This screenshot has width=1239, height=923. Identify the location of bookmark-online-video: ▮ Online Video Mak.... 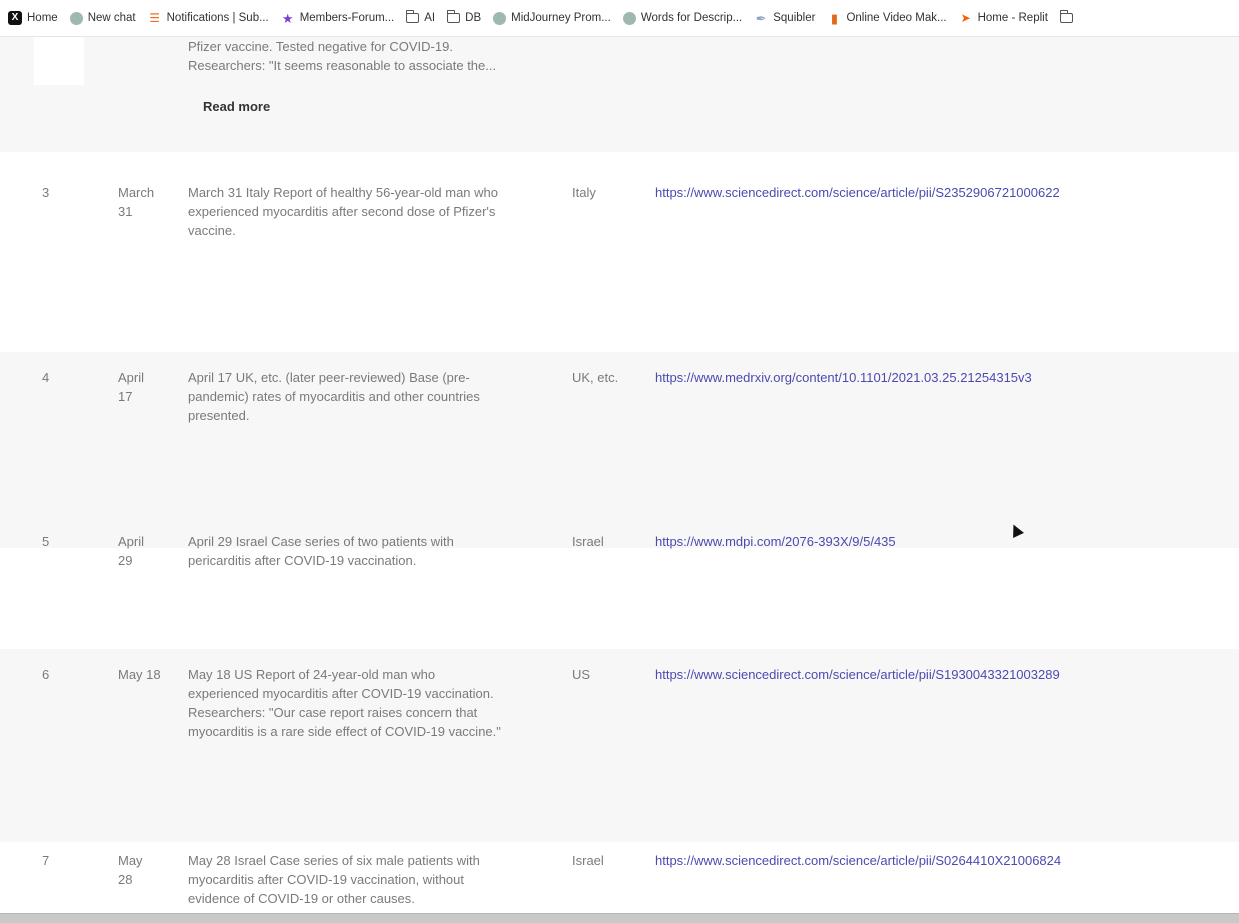
(887, 18).